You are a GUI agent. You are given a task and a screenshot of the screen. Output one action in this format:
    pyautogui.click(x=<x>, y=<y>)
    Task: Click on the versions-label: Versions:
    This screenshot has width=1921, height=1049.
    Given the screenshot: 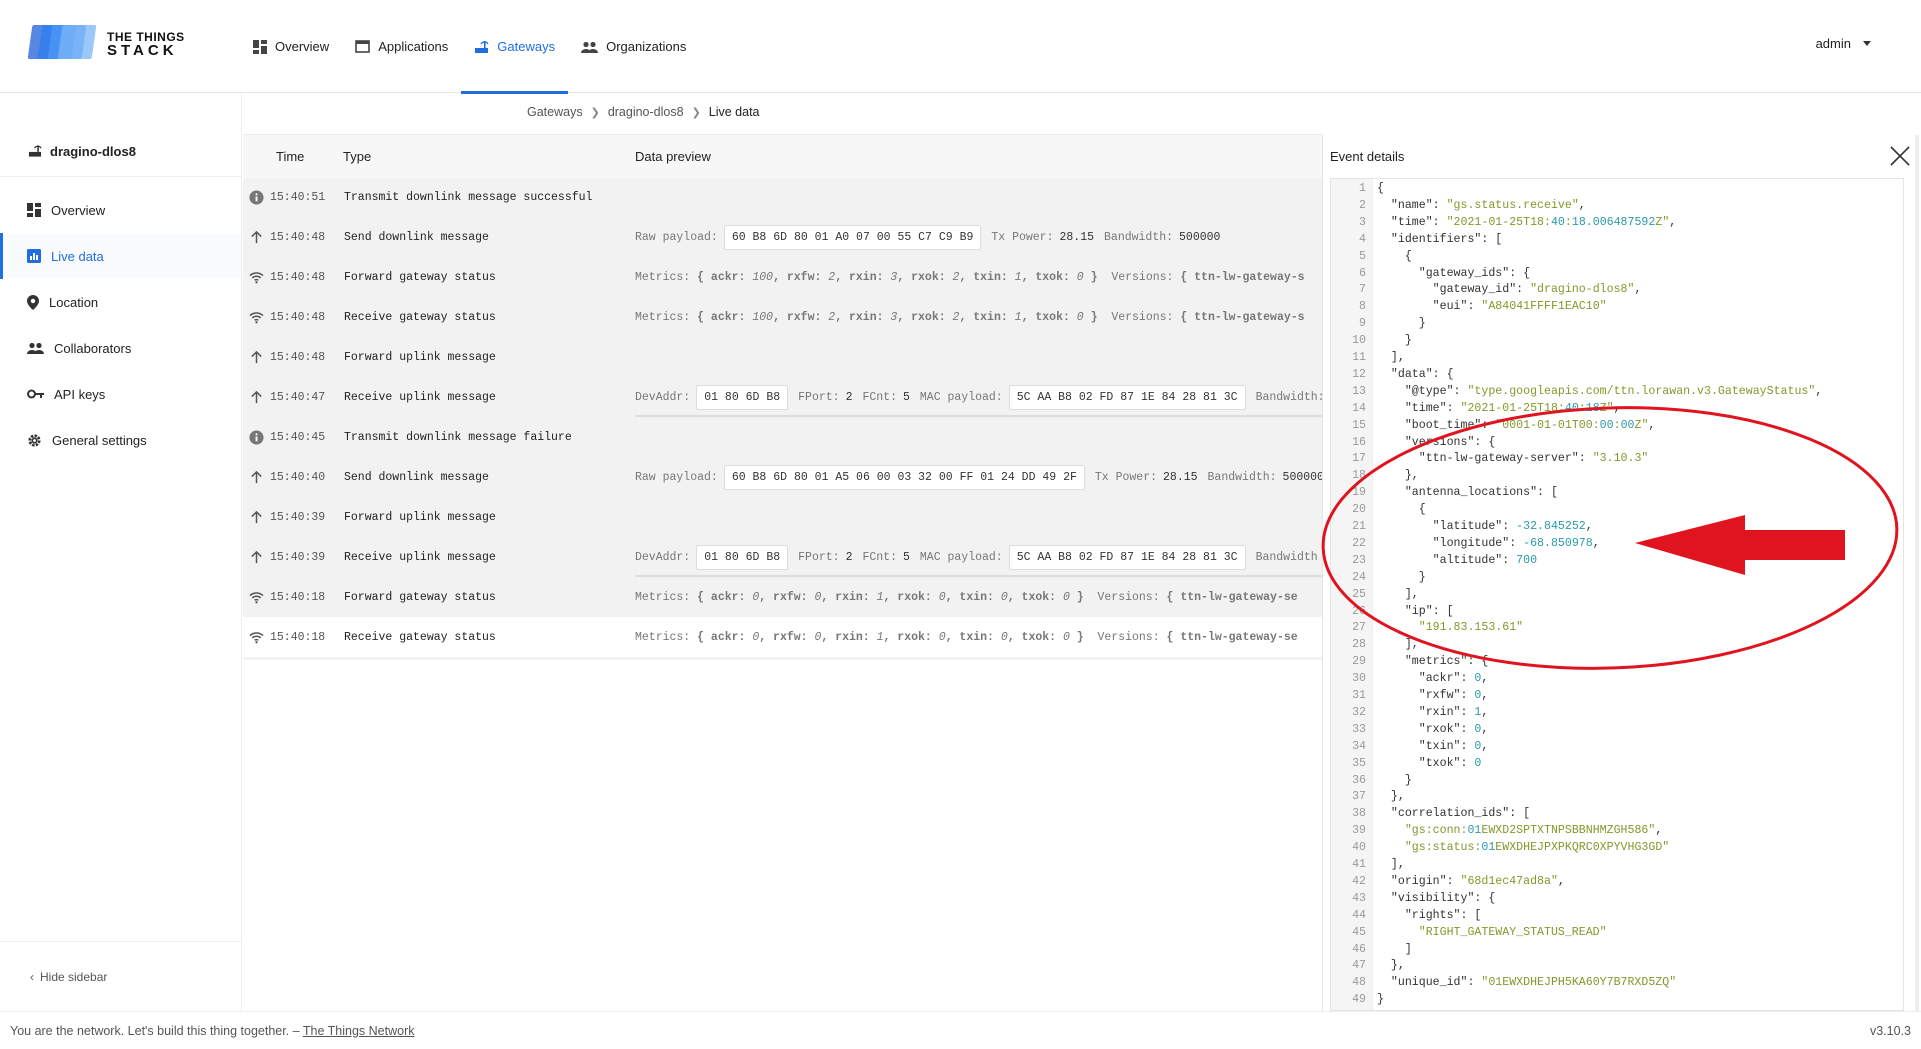 What is the action you would take?
    pyautogui.click(x=1142, y=317)
    